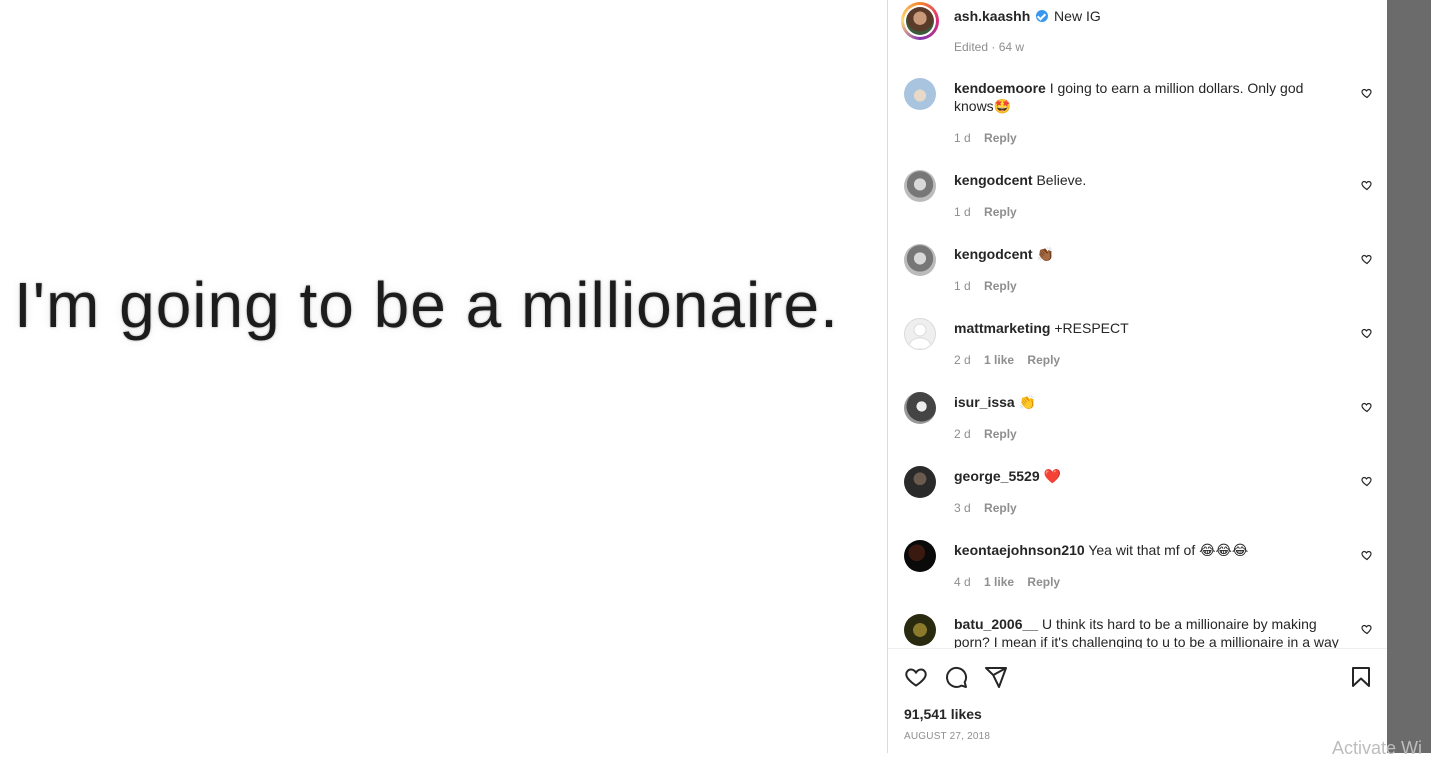  I want to click on comment-username: kendoemoore, so click(1000, 88).